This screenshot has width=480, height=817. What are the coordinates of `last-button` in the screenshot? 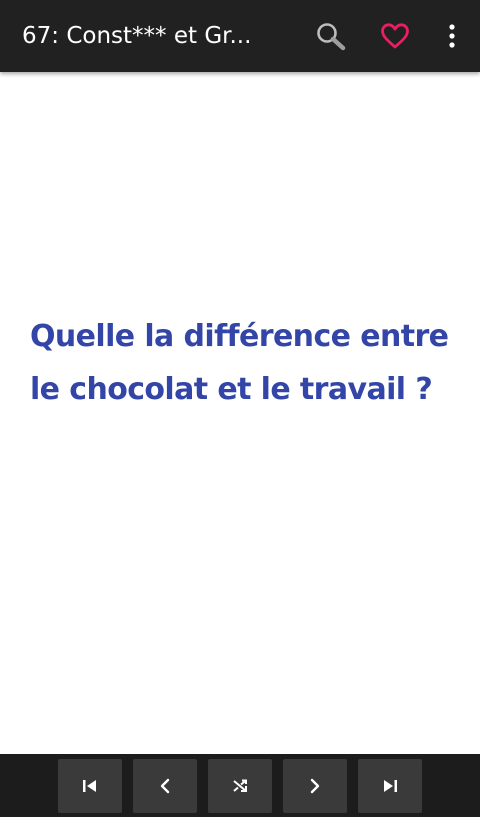 It's located at (390, 786).